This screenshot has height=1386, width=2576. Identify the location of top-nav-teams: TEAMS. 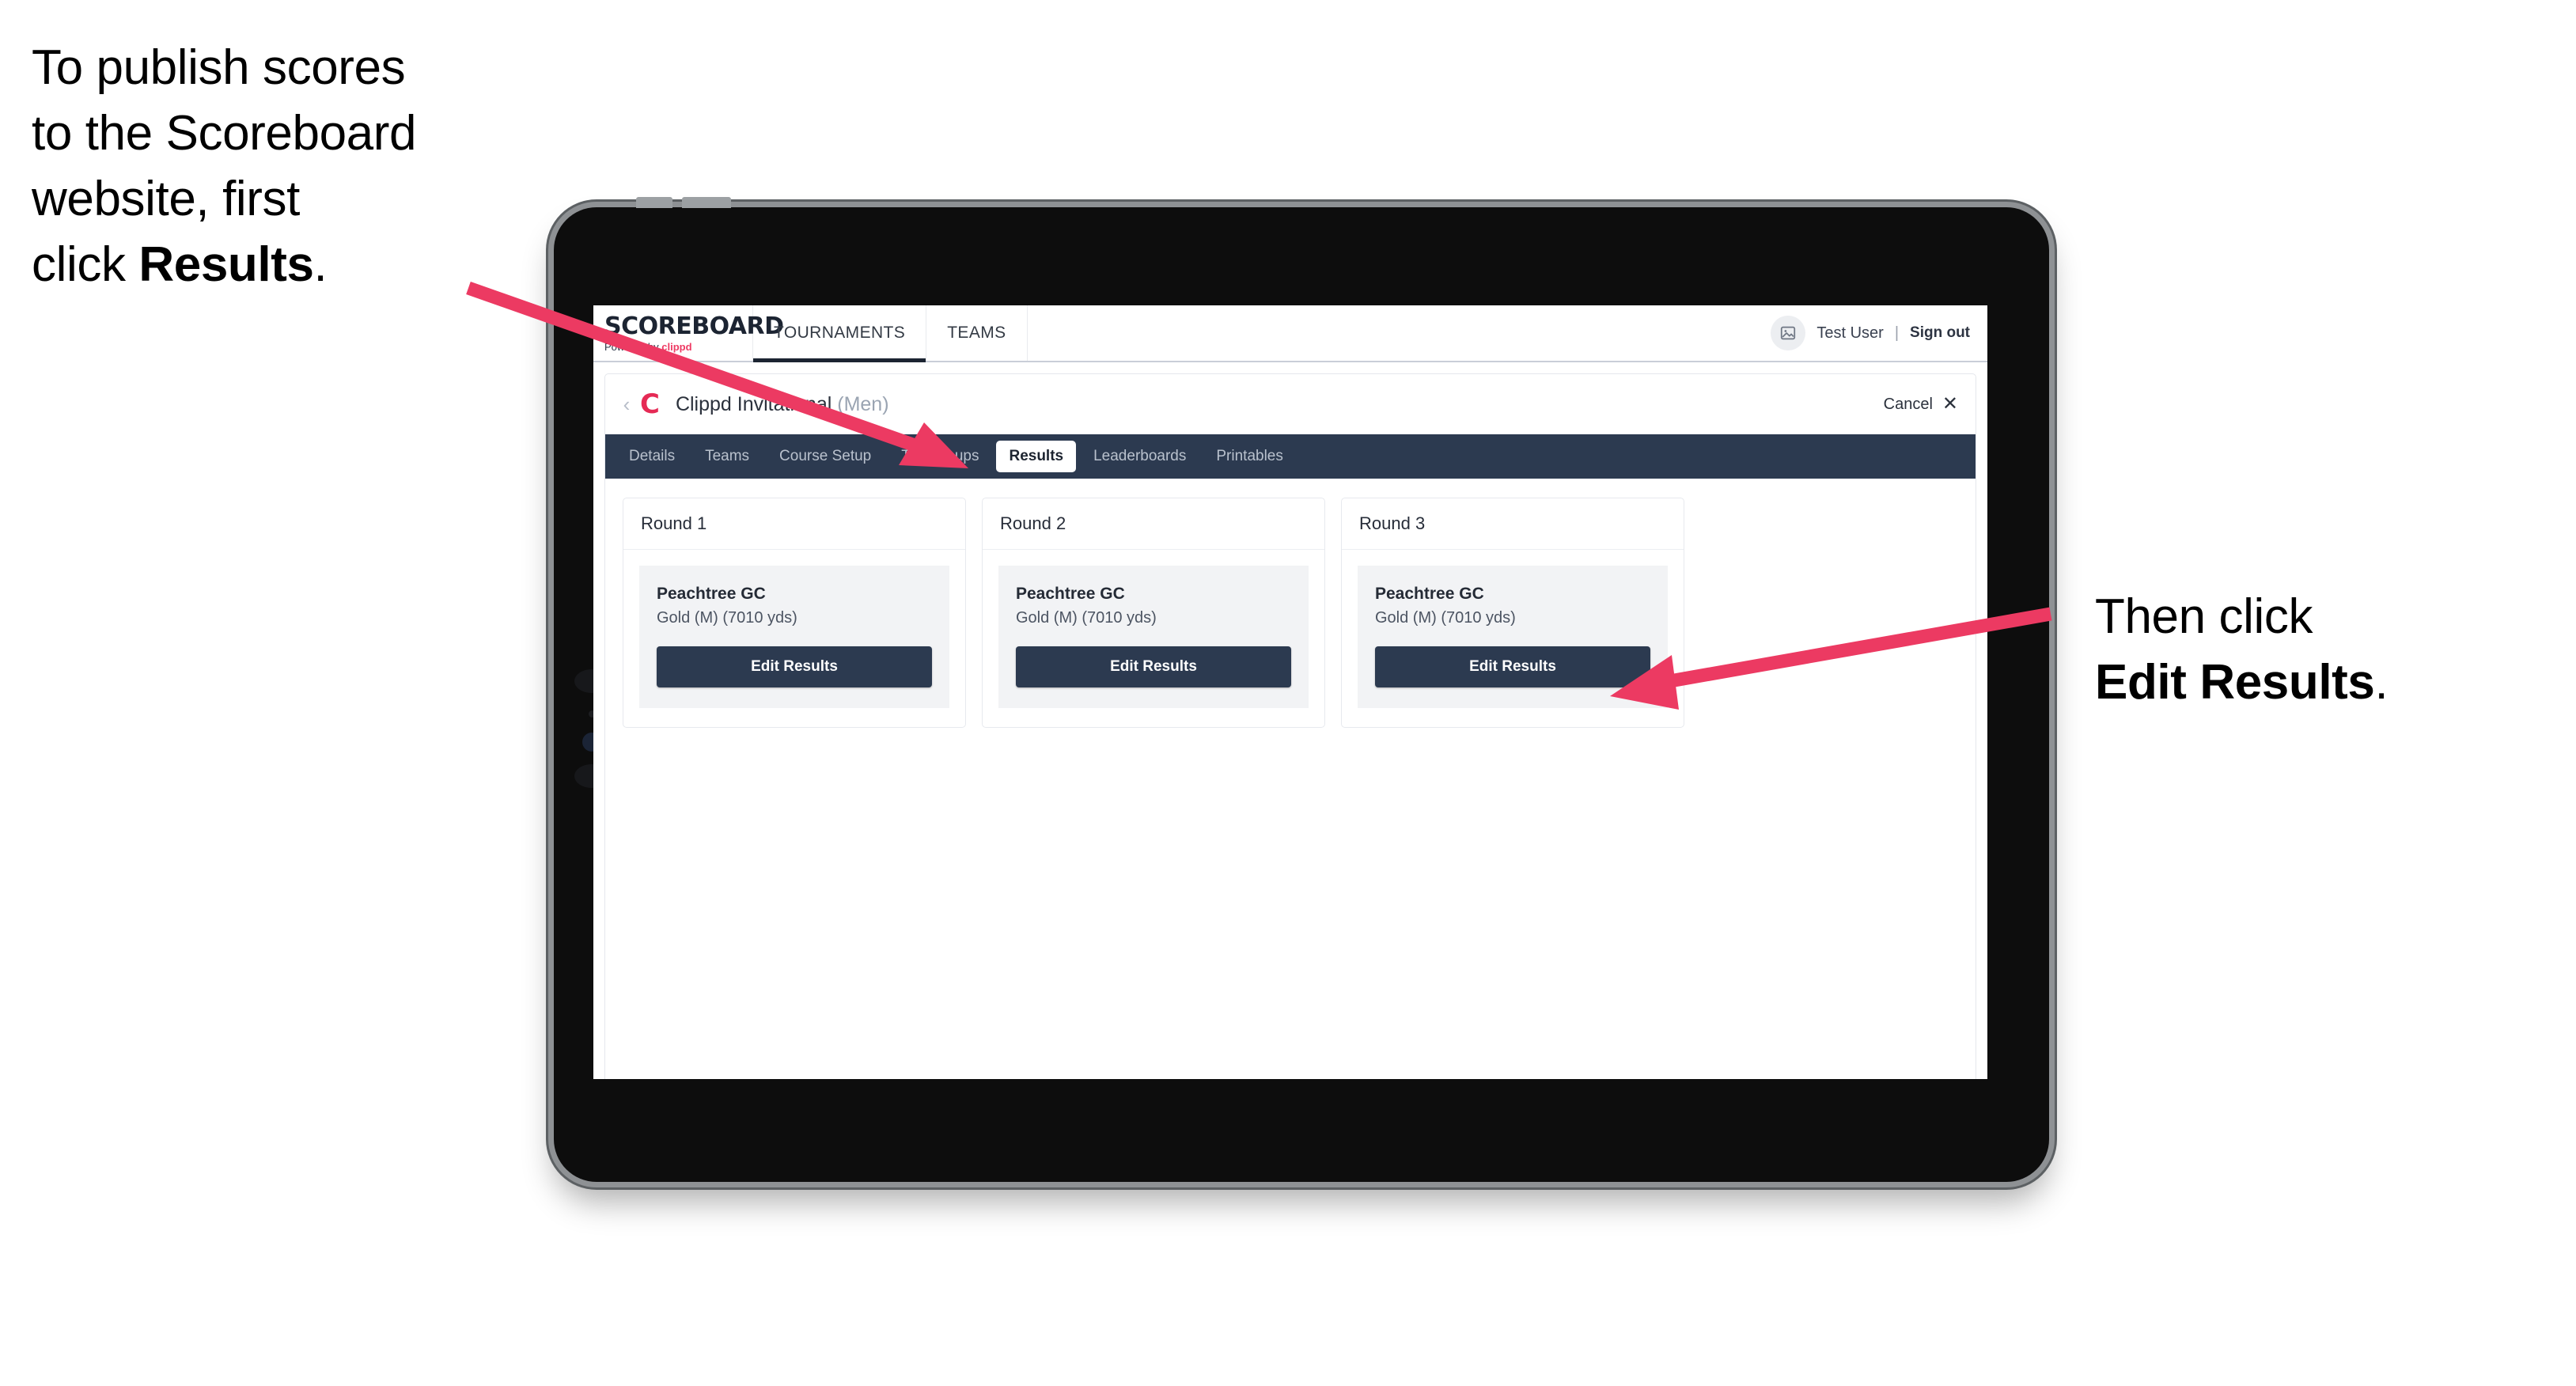
(977, 333).